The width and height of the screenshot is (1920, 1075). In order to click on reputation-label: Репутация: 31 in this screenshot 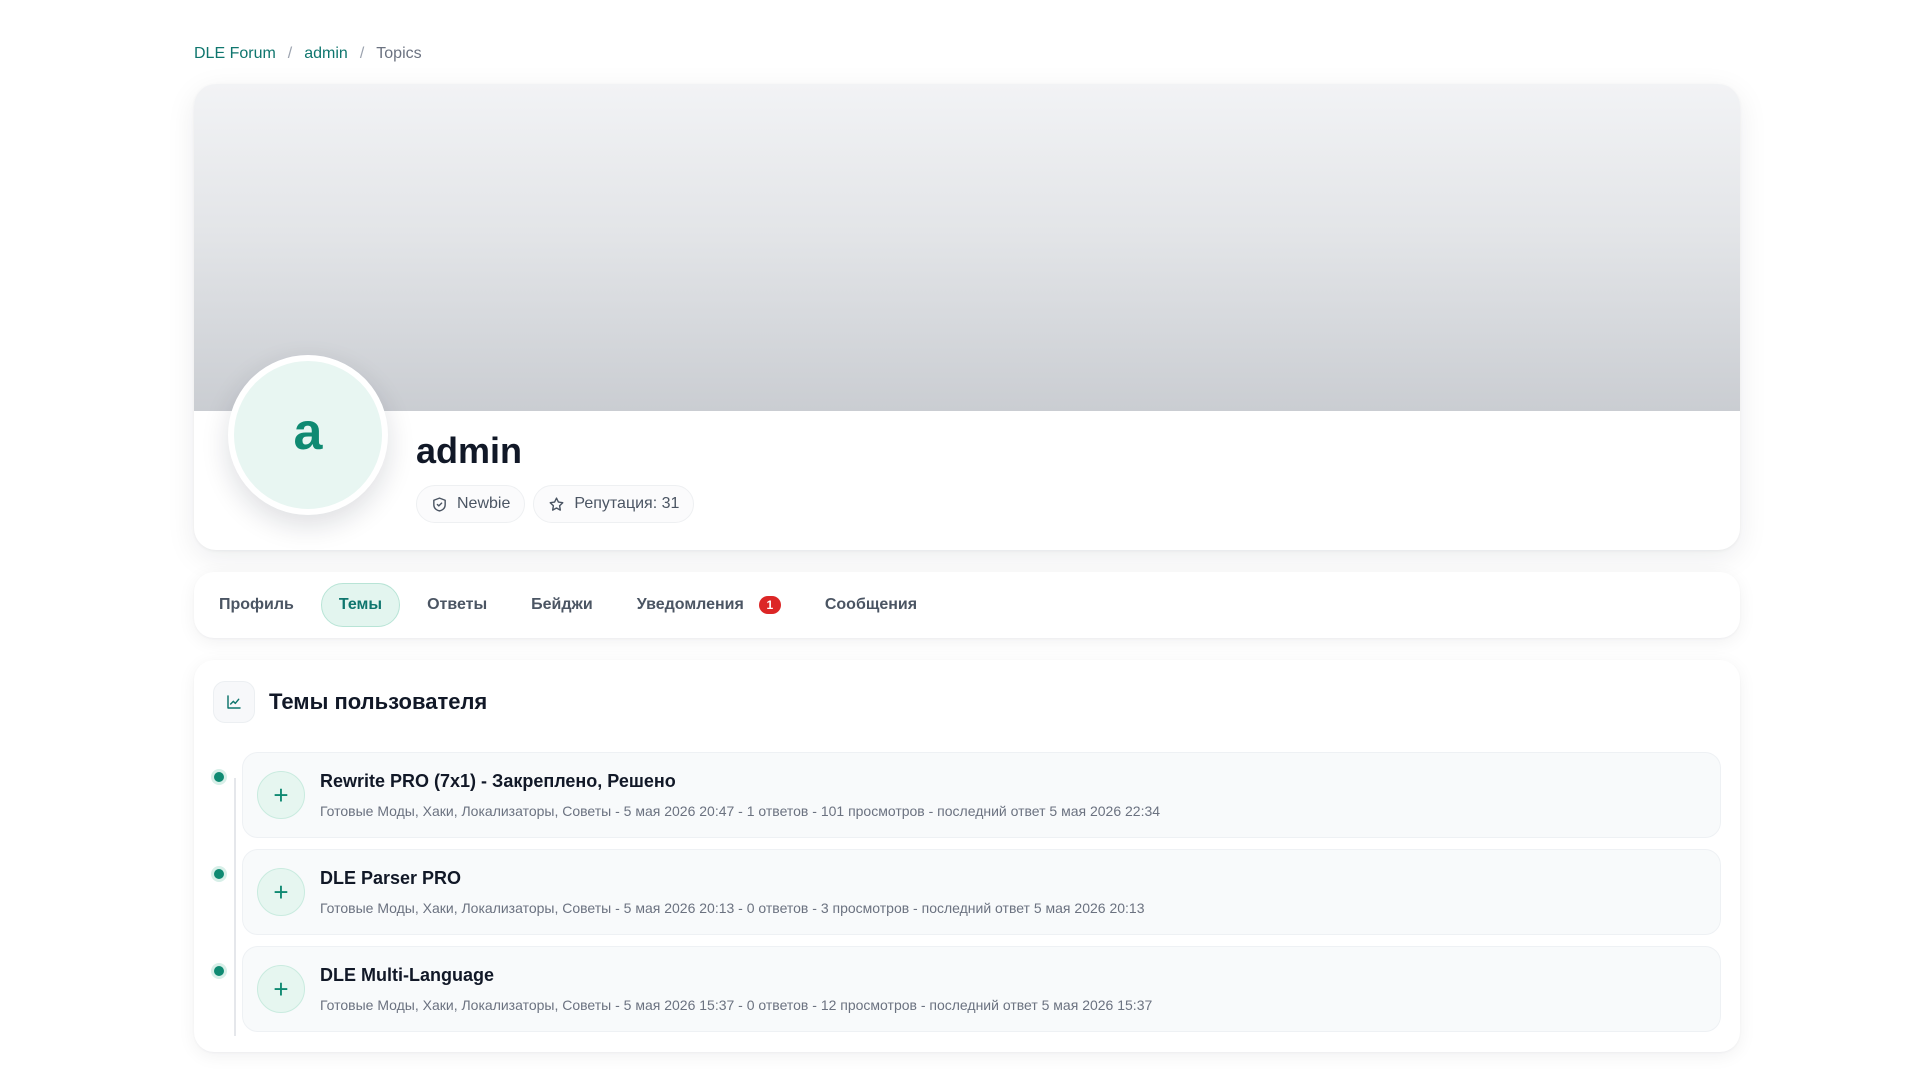, I will do `click(627, 503)`.